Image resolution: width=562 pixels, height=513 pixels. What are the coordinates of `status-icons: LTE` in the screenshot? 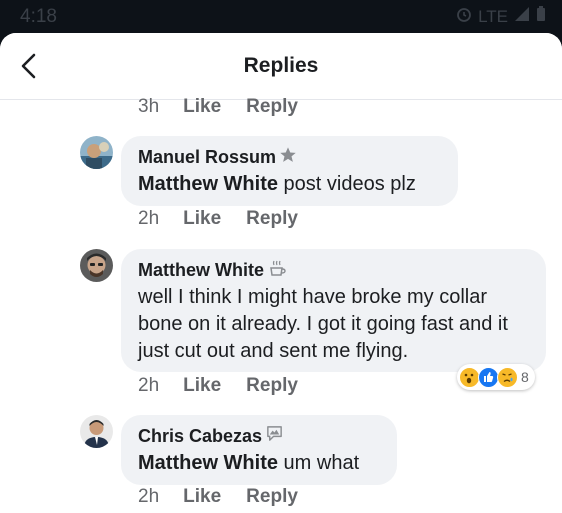 It's located at (501, 16).